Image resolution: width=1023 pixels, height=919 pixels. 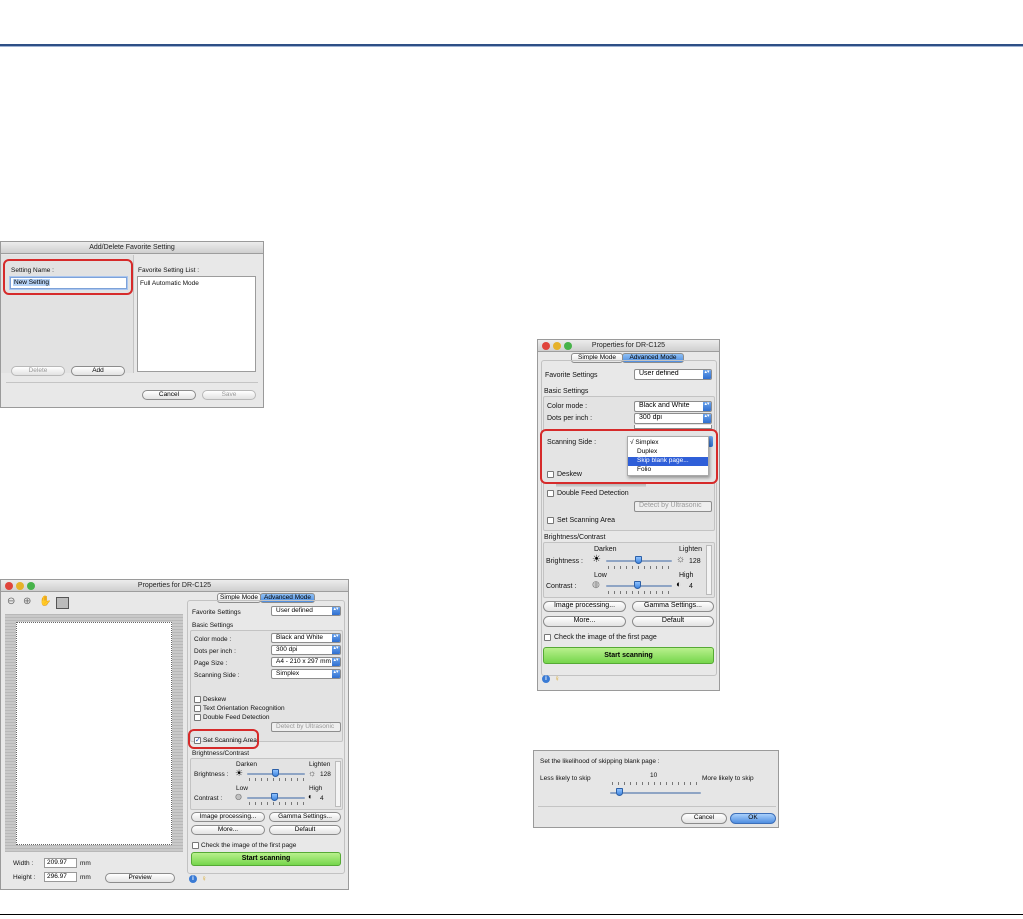 I want to click on contrast-value: 4, so click(x=322, y=798).